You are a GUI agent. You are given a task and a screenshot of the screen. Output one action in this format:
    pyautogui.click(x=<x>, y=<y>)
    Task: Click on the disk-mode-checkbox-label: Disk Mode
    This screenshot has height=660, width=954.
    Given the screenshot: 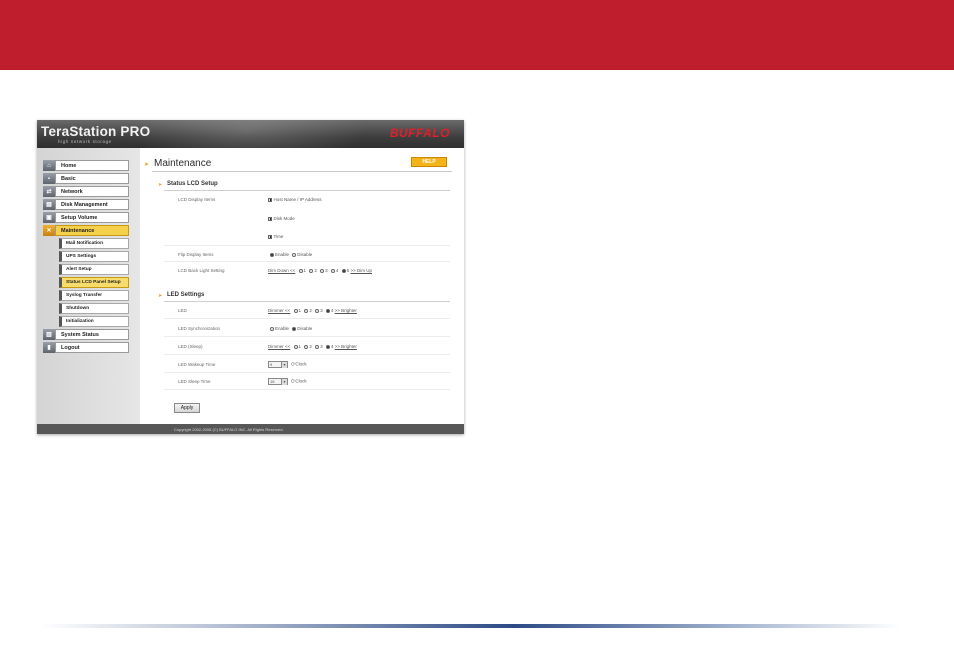 What is the action you would take?
    pyautogui.click(x=284, y=218)
    